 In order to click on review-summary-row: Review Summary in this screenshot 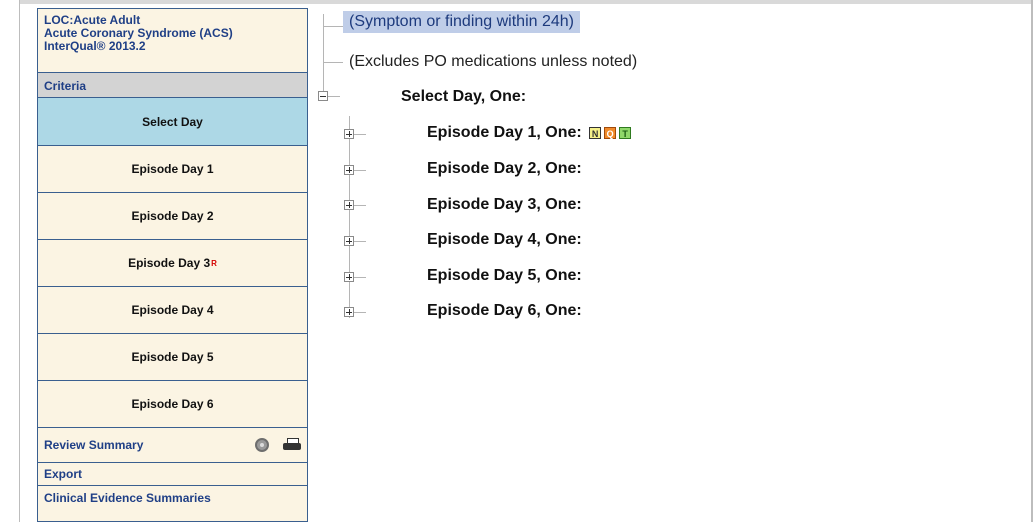, I will do `click(172, 445)`.